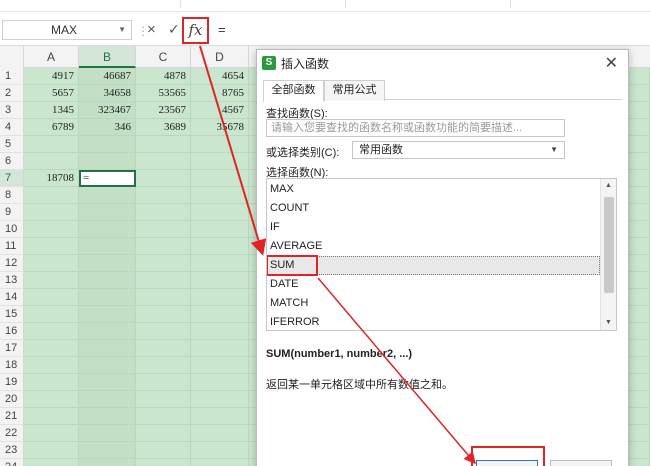 The width and height of the screenshot is (650, 466). What do you see at coordinates (220, 127) in the screenshot?
I see `table-cell: 35678` at bounding box center [220, 127].